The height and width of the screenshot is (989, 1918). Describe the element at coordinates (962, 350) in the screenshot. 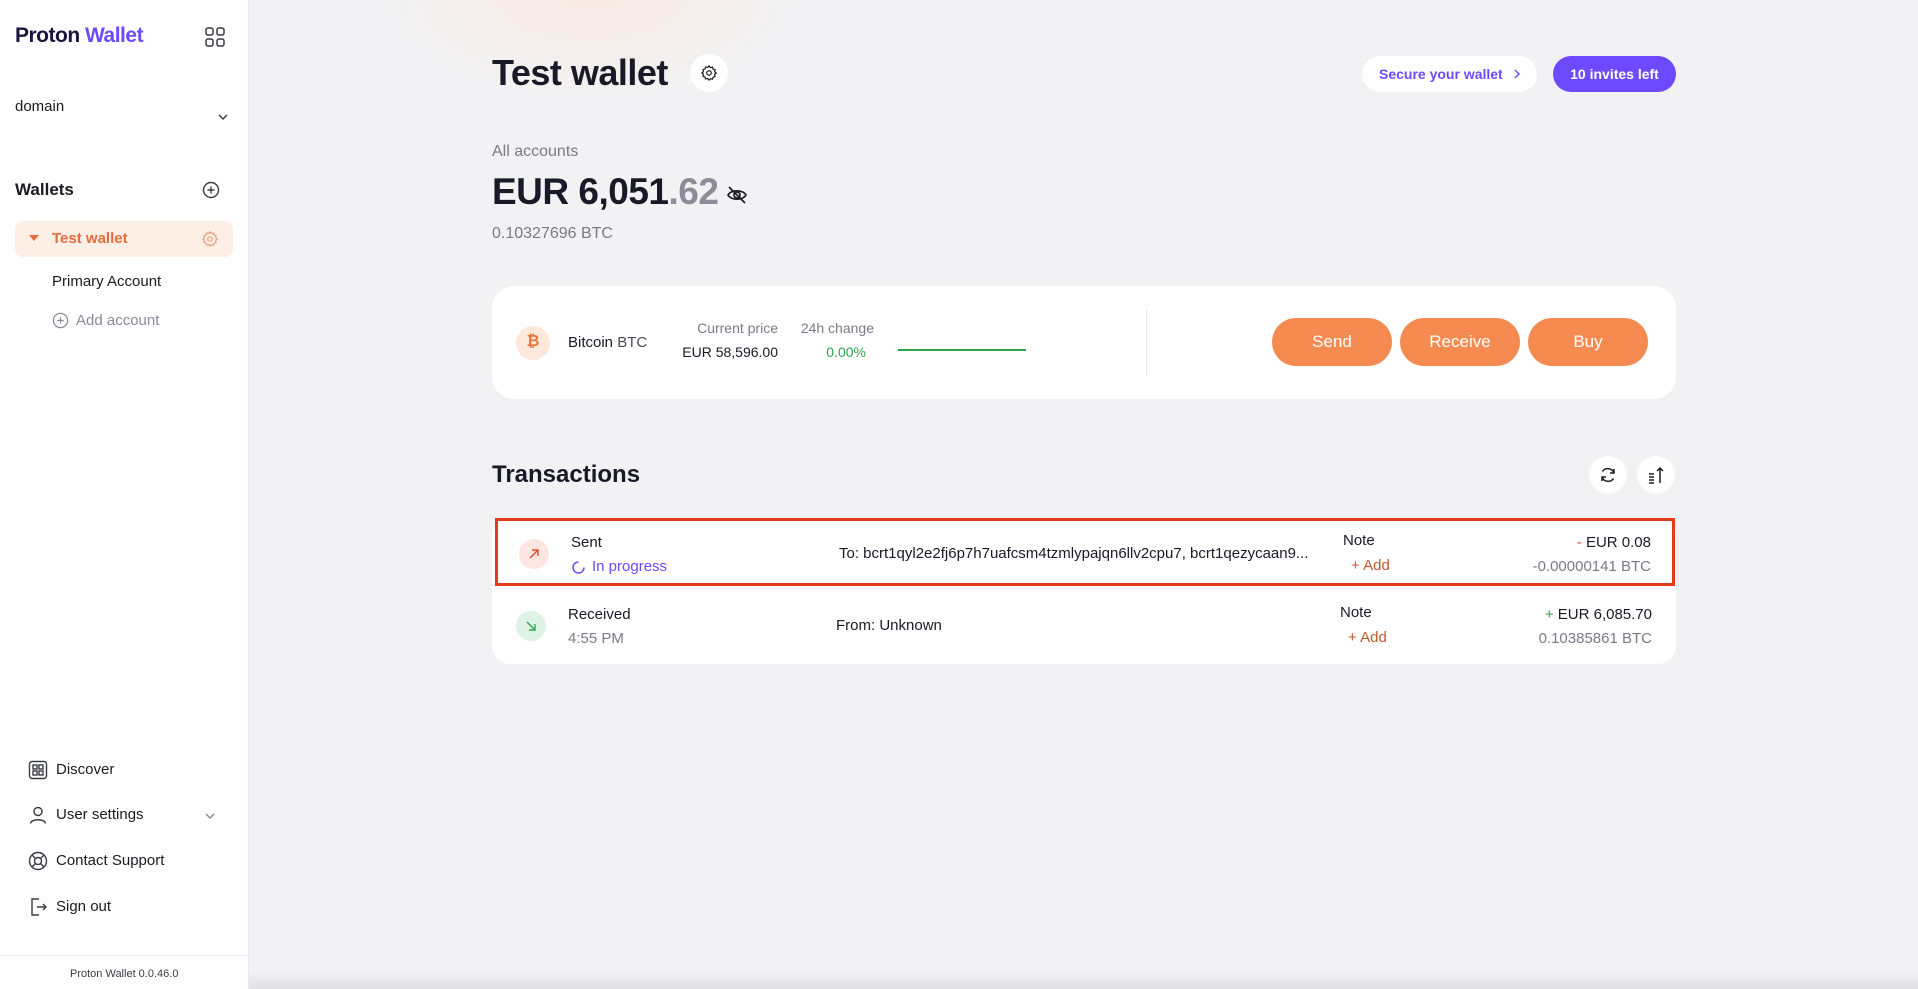

I see `price-sparkline` at that location.